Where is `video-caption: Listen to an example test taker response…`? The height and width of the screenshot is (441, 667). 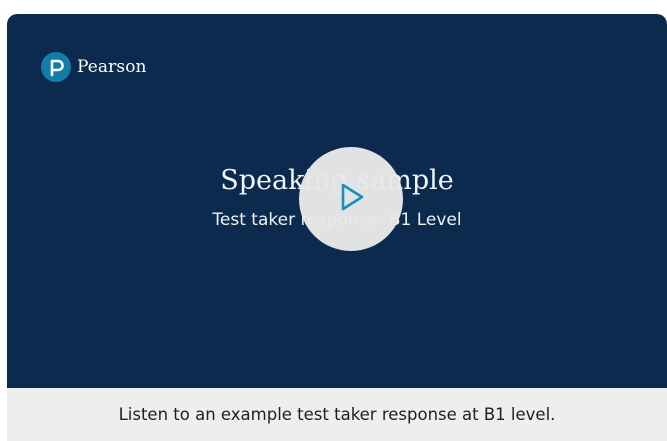
video-caption: Listen to an example test taker response… is located at coordinates (337, 414).